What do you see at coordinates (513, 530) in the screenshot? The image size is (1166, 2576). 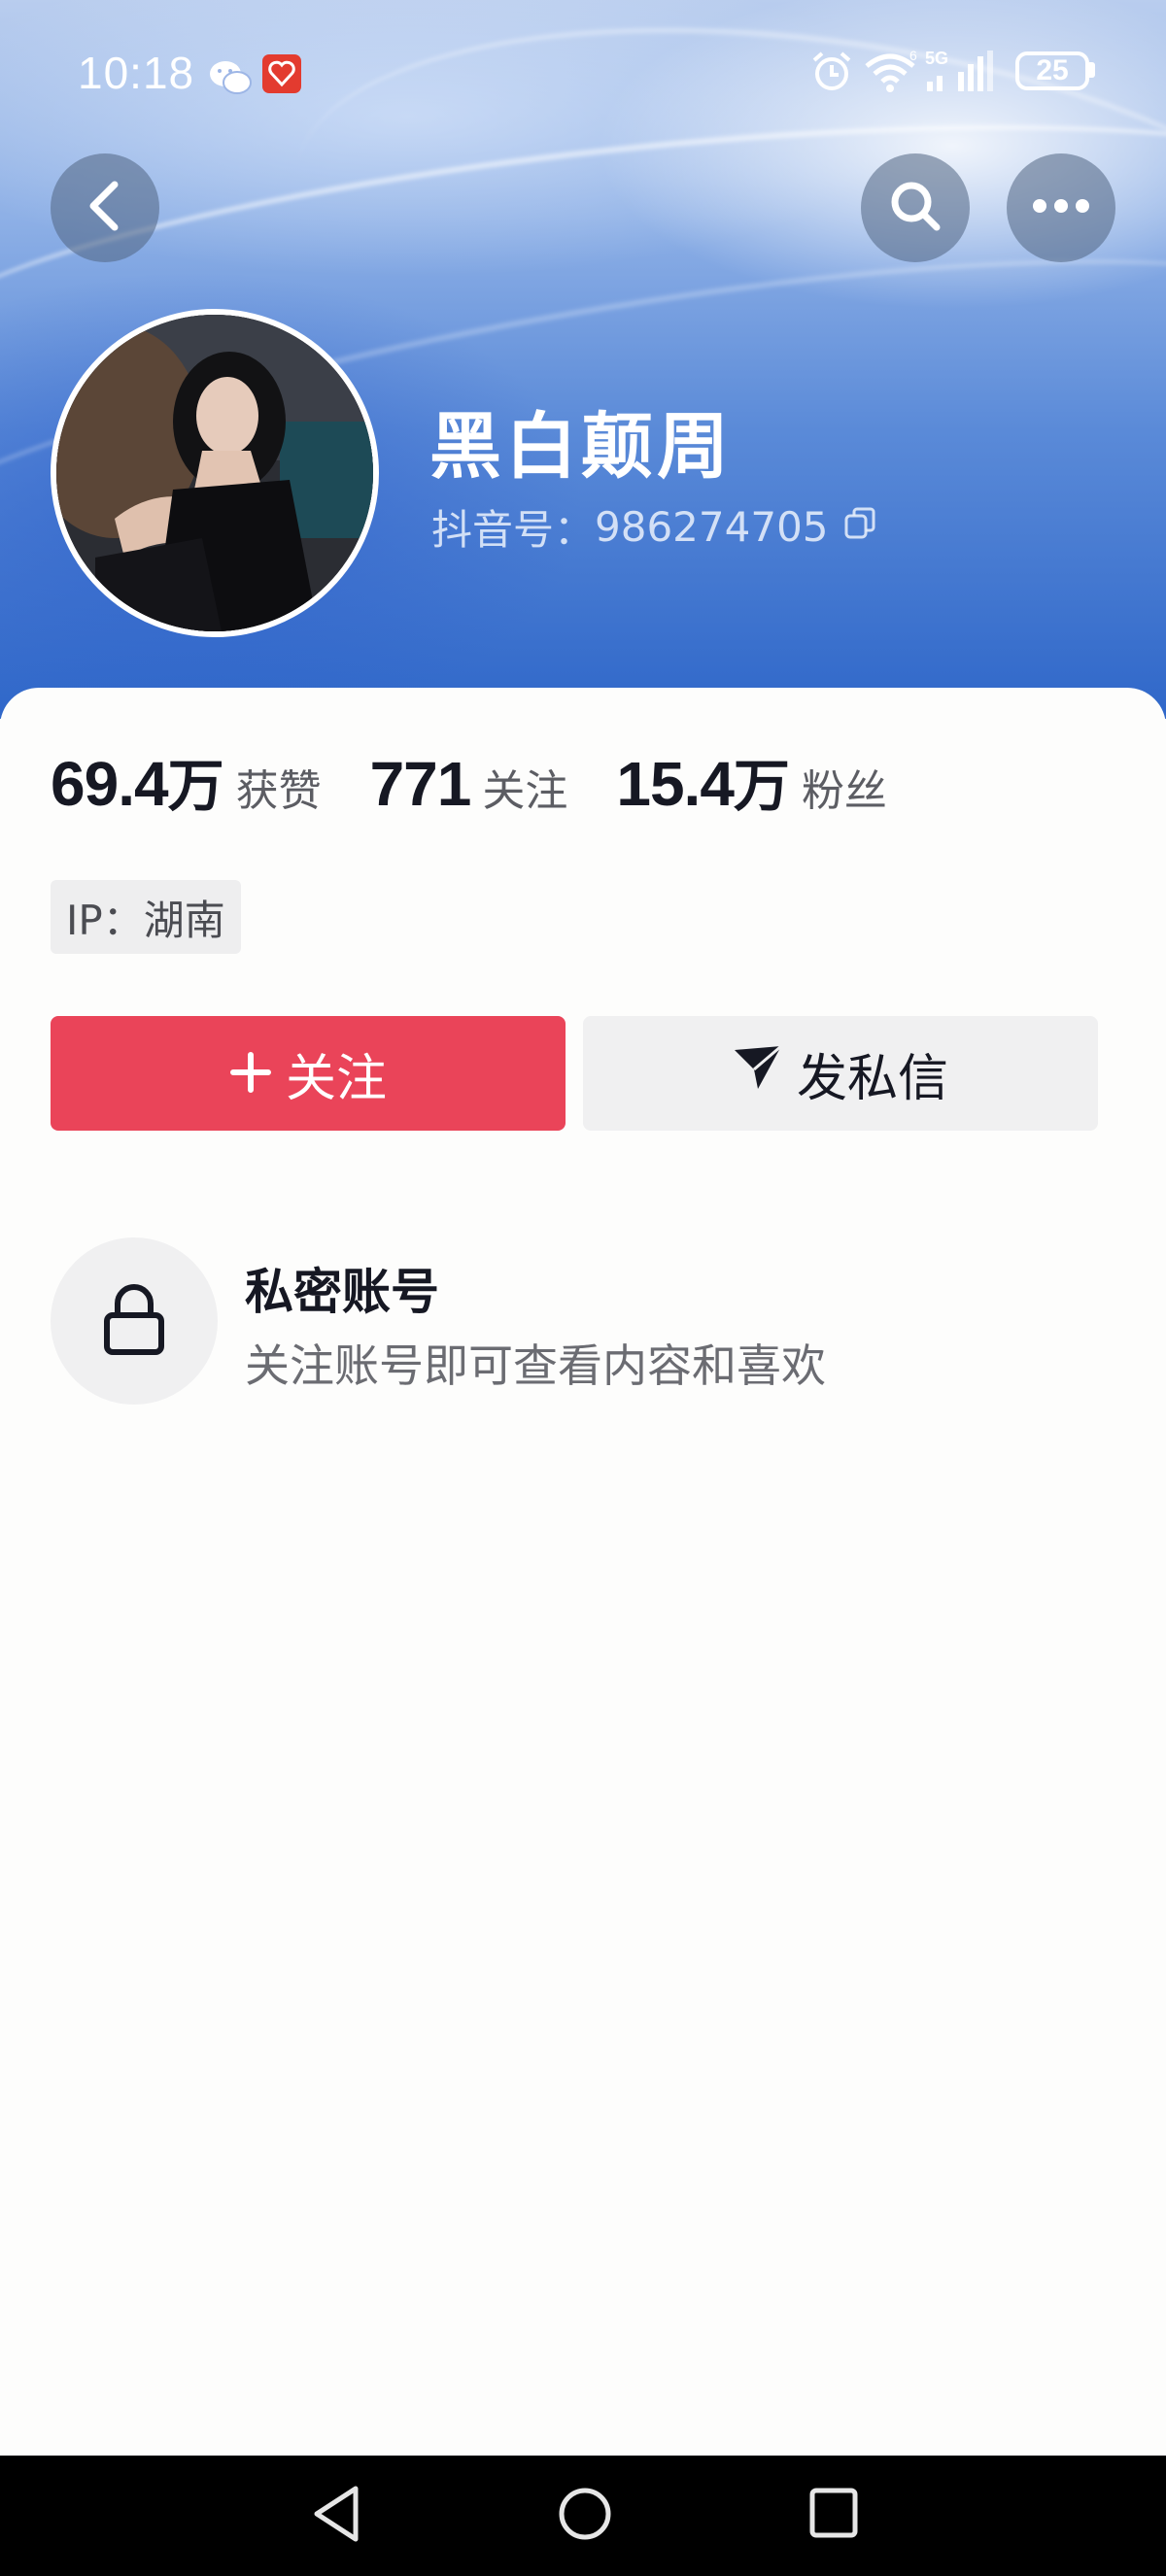 I see `account-id-label: 抖音号：` at bounding box center [513, 530].